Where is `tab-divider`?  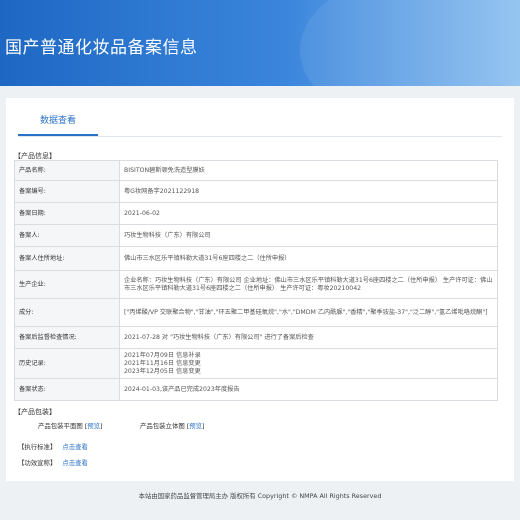
tab-divider is located at coordinates (260, 136).